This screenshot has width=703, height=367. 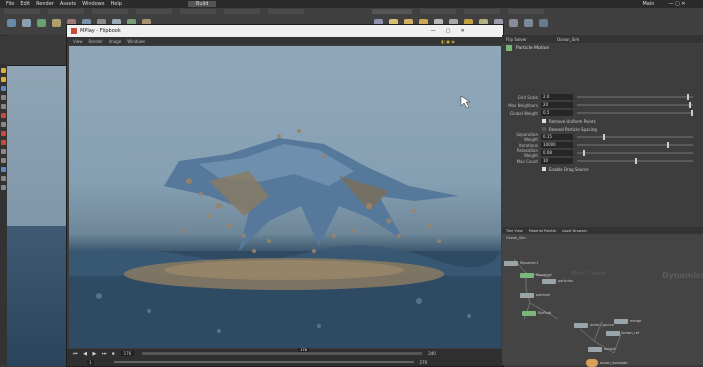 What do you see at coordinates (3, 88) in the screenshot?
I see `rotate-tool-icon` at bounding box center [3, 88].